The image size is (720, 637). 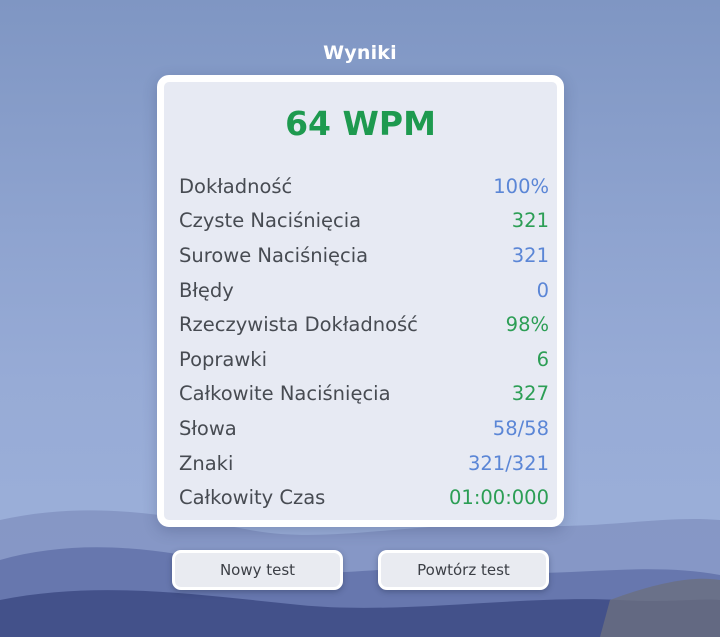 What do you see at coordinates (520, 428) in the screenshot?
I see `stat-value: 58/58` at bounding box center [520, 428].